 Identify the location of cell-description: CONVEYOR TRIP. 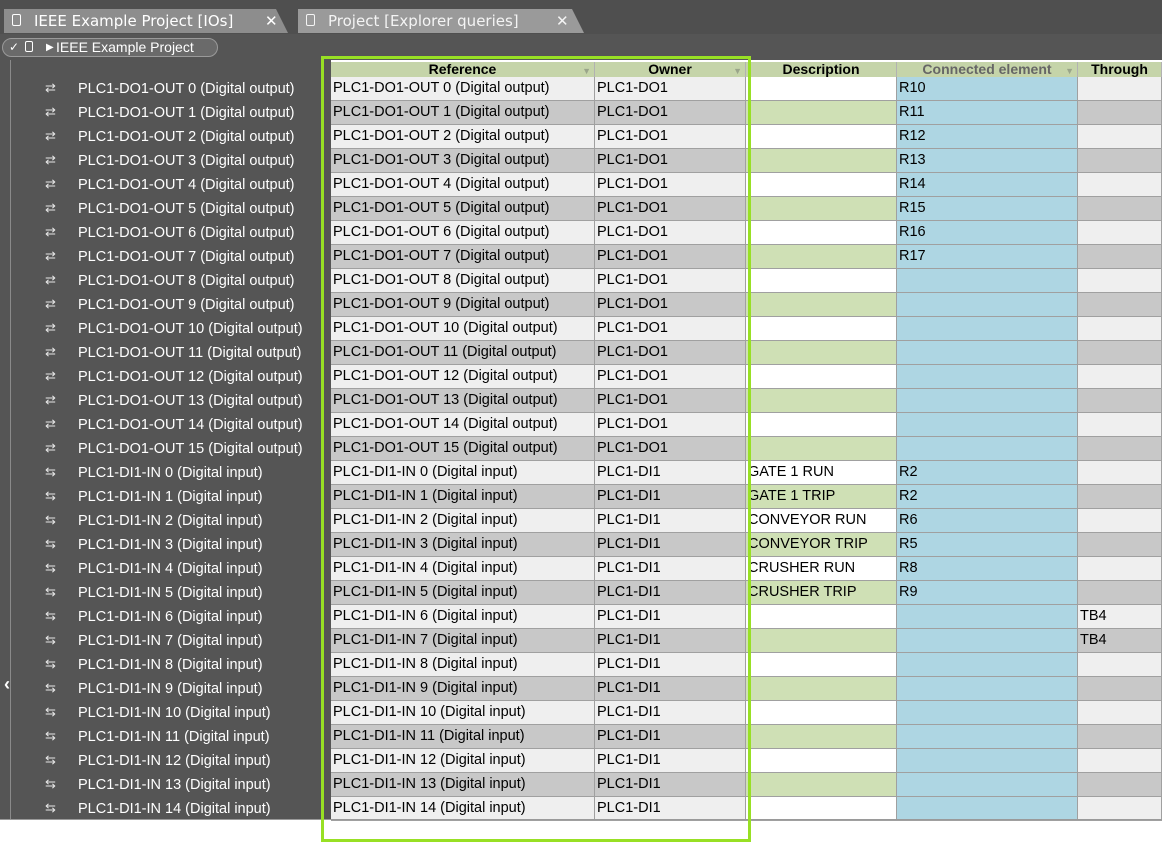
(821, 545).